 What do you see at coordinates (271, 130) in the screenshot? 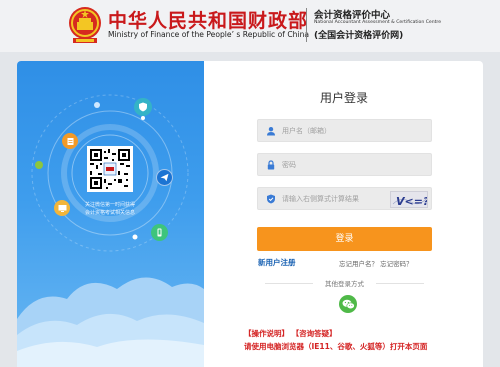
I see `user-icon` at bounding box center [271, 130].